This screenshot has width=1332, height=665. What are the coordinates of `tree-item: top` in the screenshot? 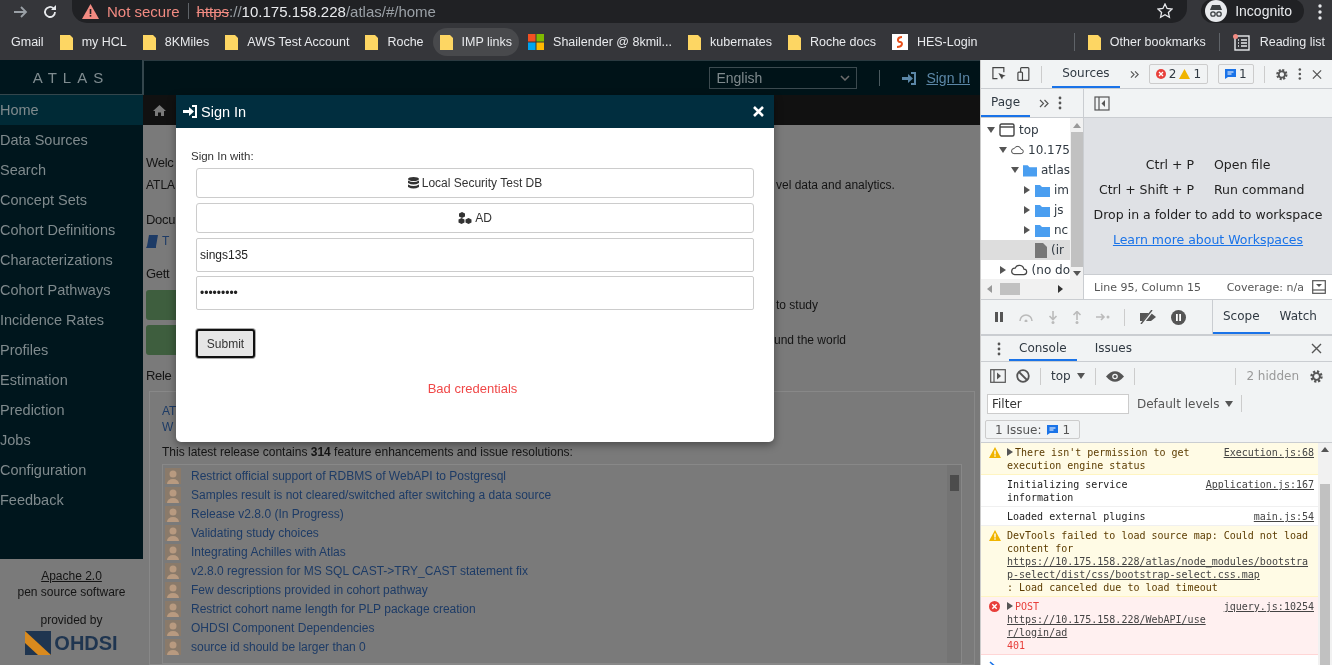 It's located at (1025, 130).